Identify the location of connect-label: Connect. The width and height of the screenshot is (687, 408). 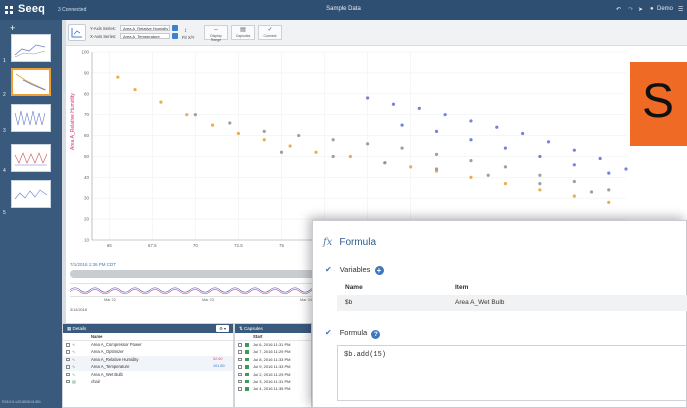
(270, 36).